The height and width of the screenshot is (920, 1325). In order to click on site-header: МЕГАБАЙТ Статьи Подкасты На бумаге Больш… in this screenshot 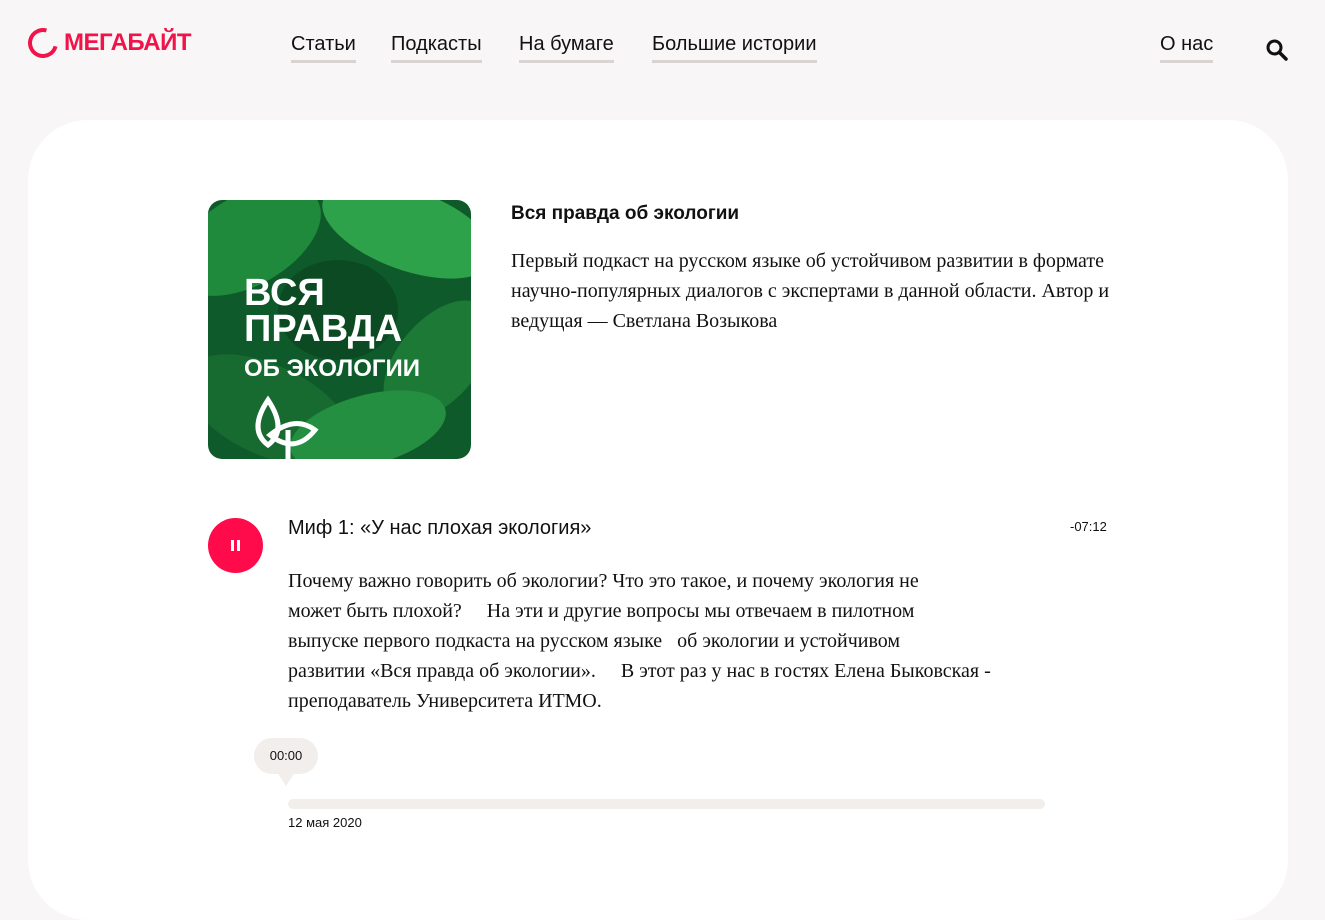, I will do `click(662, 50)`.